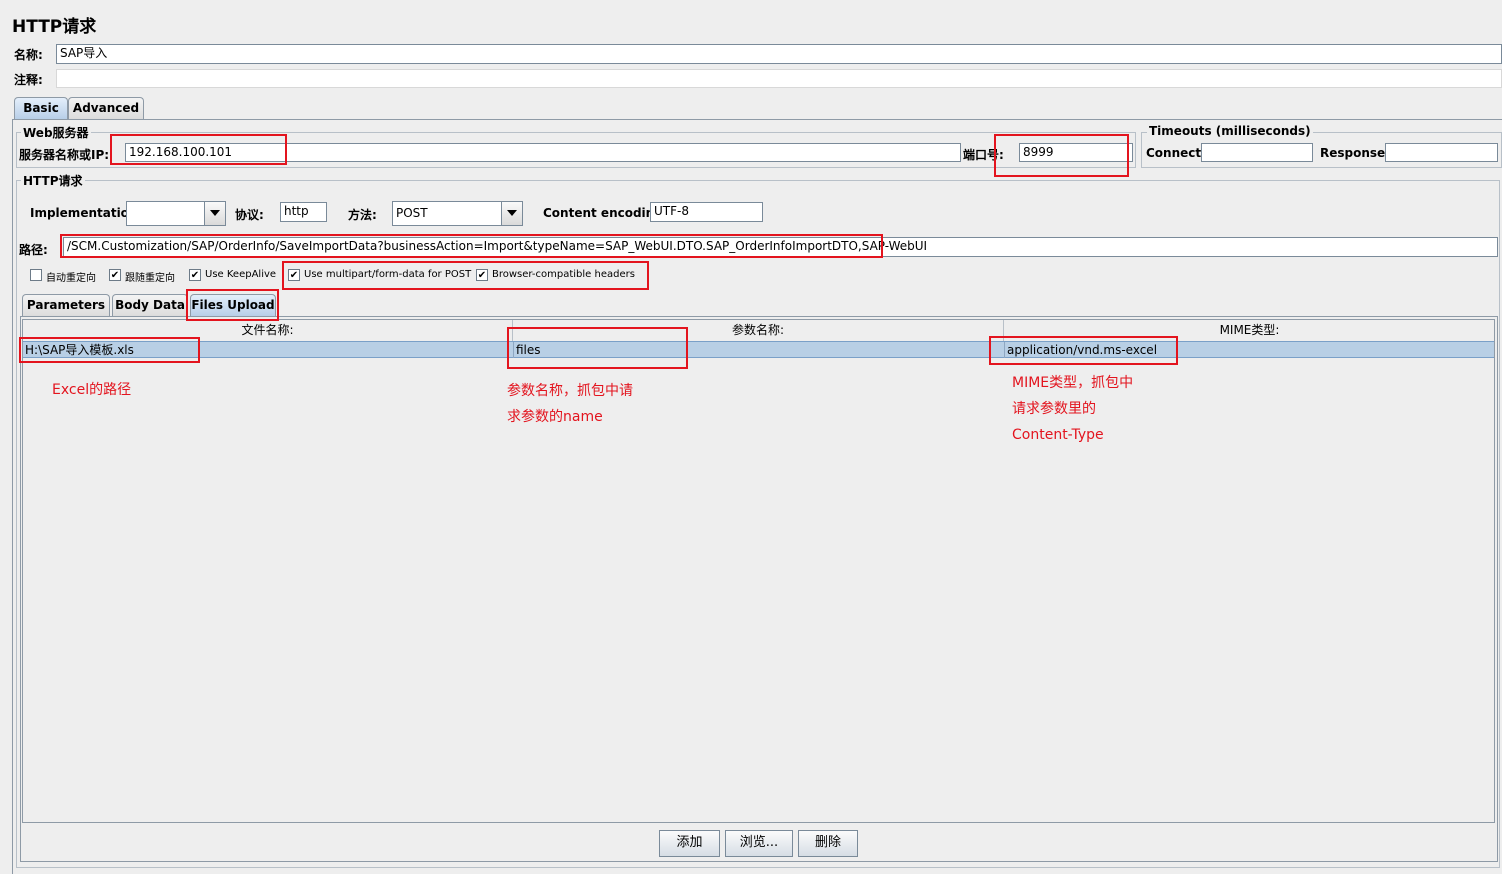 This screenshot has height=874, width=1502. I want to click on highlight-path, so click(471, 246).